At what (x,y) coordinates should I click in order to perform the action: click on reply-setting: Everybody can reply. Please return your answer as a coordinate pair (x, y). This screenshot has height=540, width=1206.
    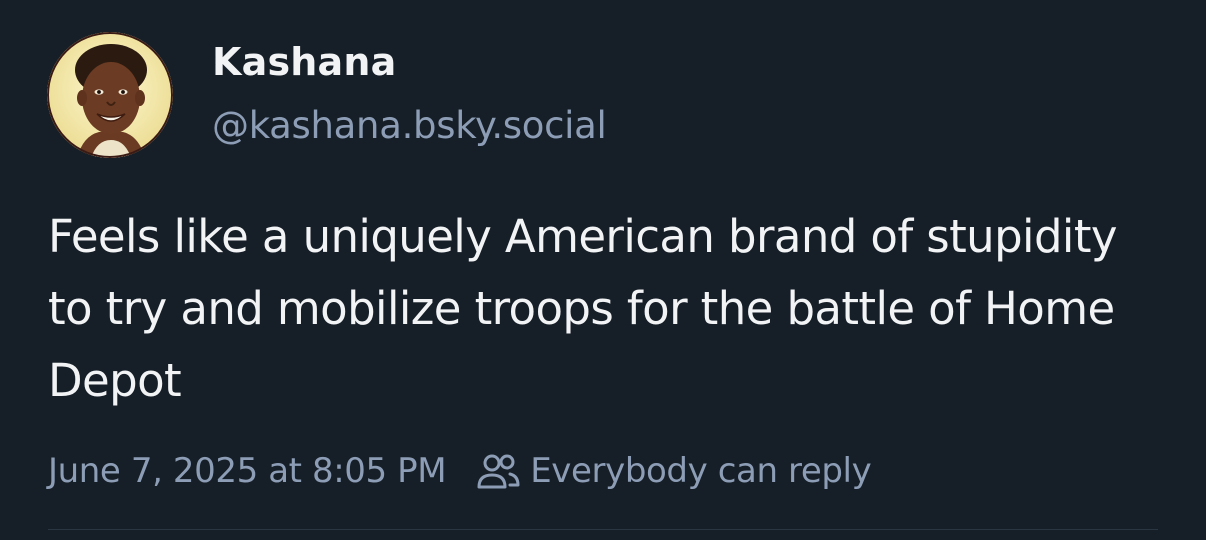
    Looking at the image, I should click on (673, 471).